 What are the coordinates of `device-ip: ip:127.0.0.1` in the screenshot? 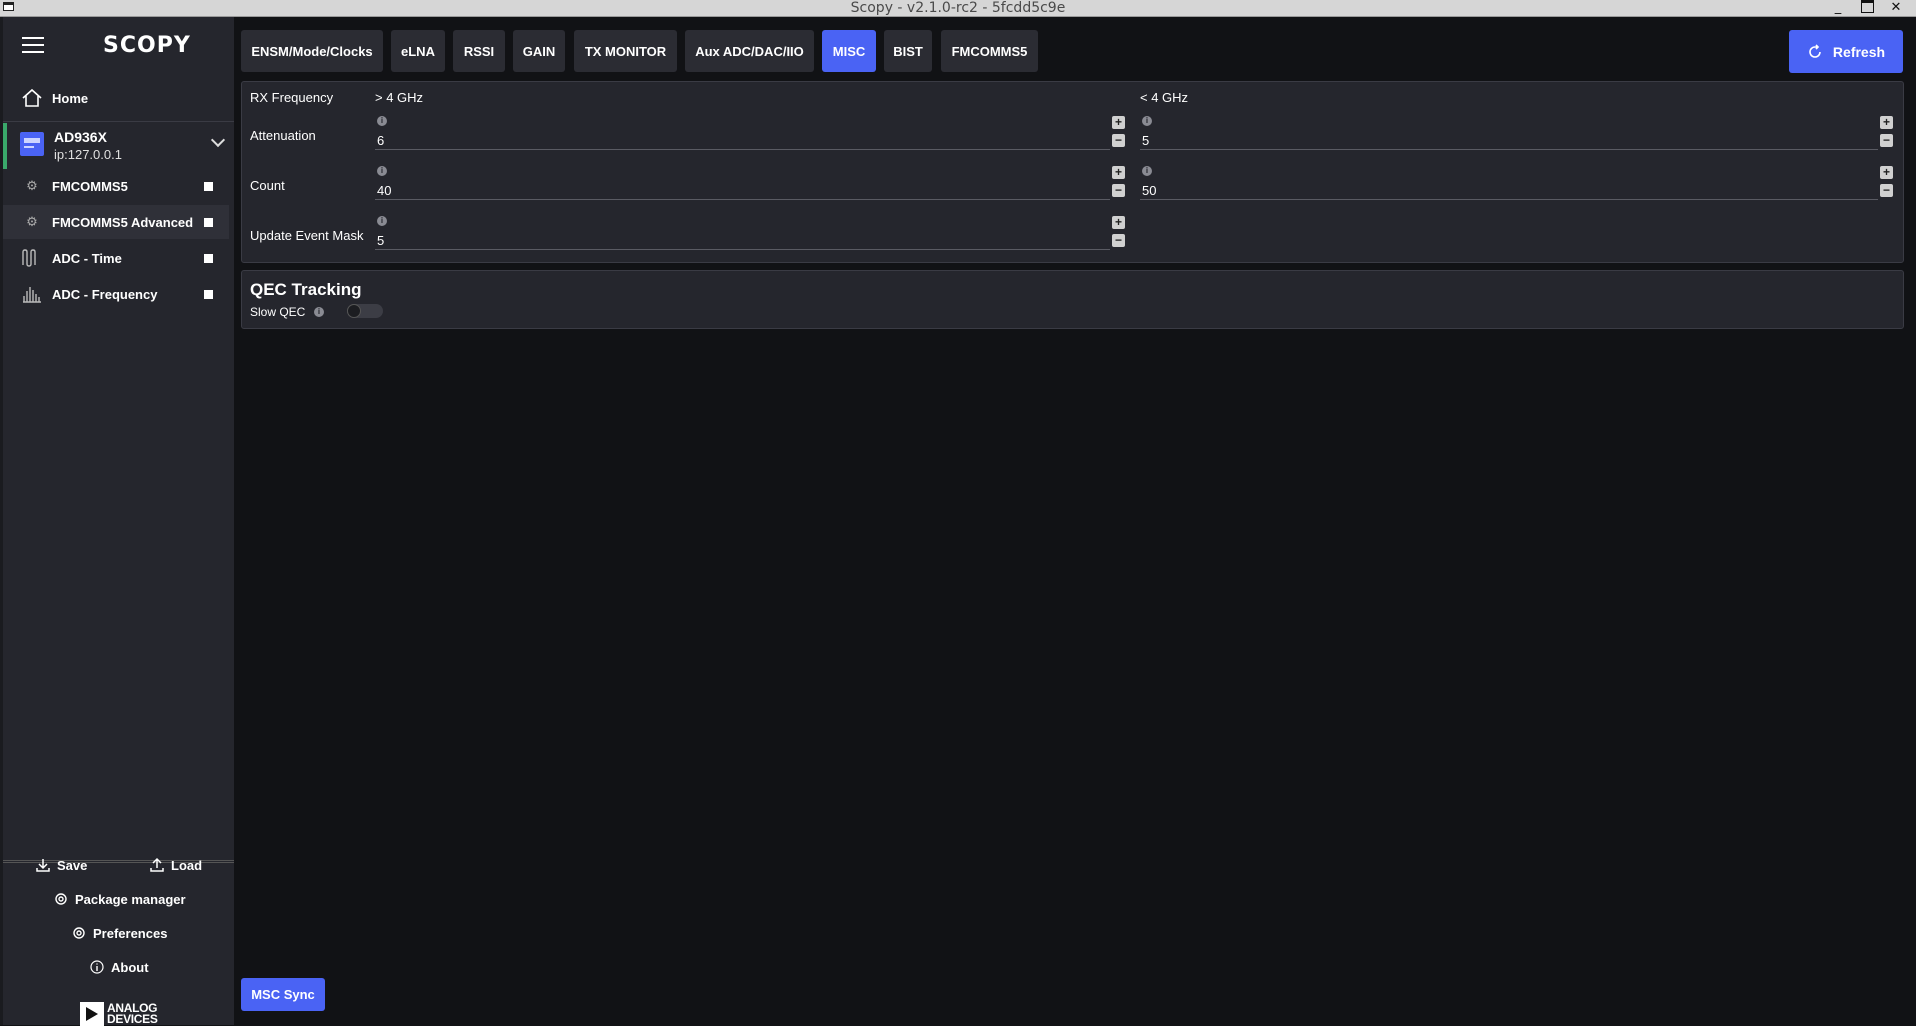 It's located at (88, 154).